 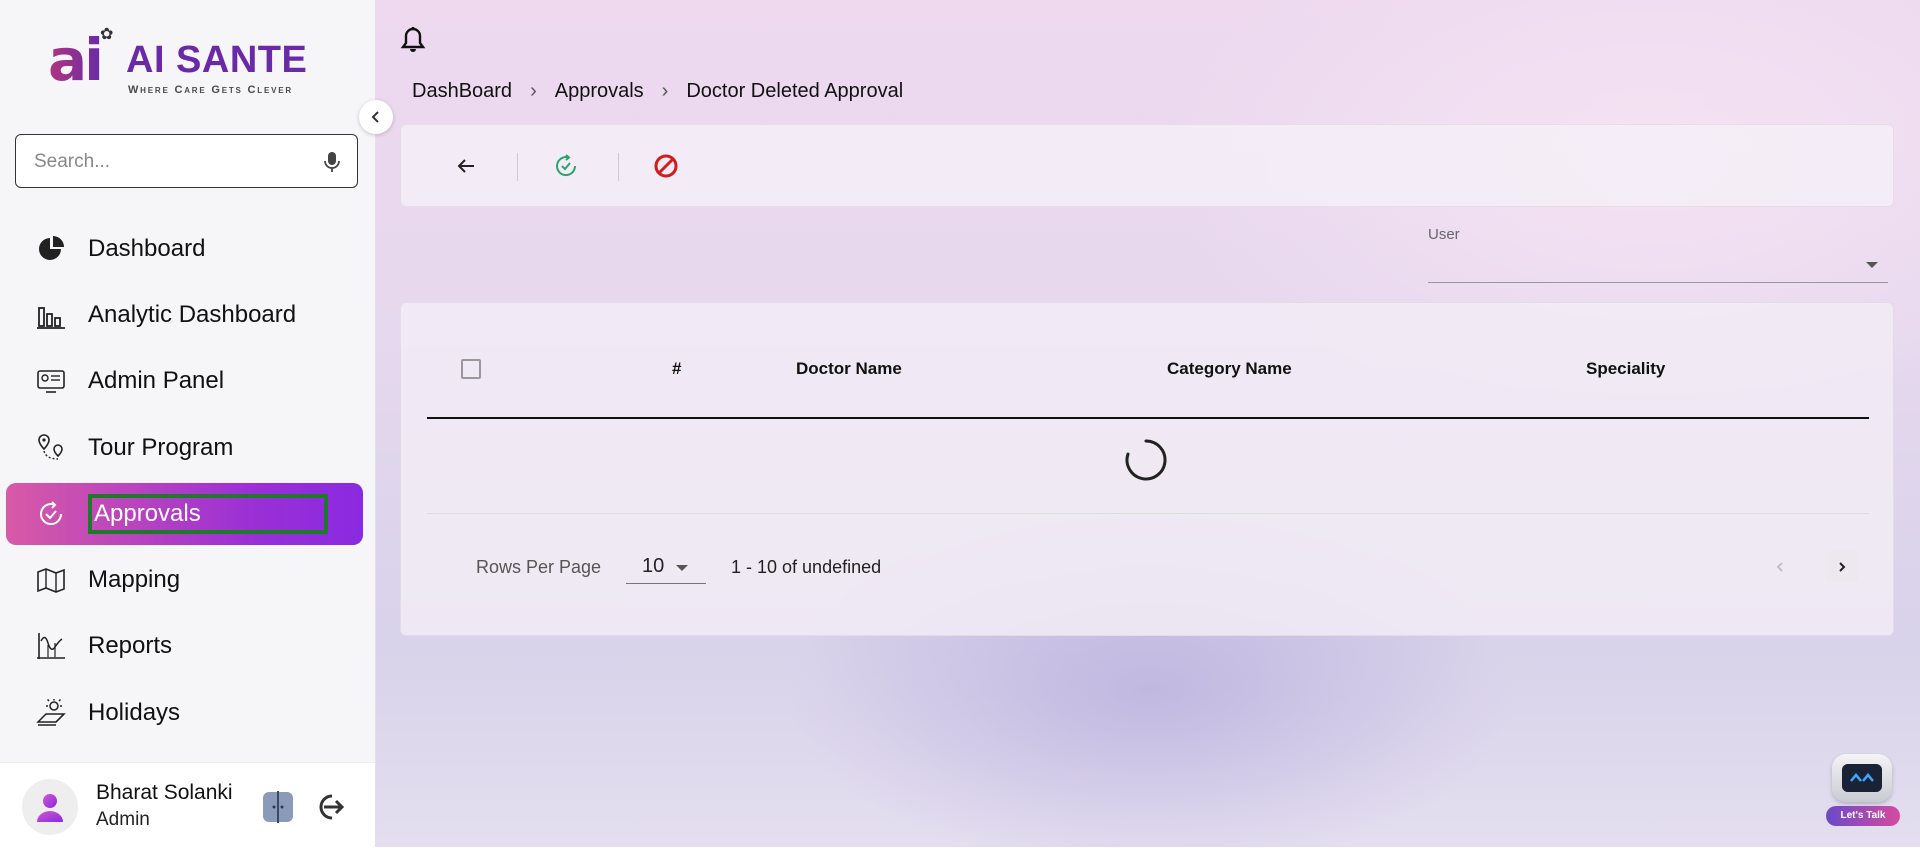 I want to click on logo-swirl-icon: ✿, so click(x=107, y=34).